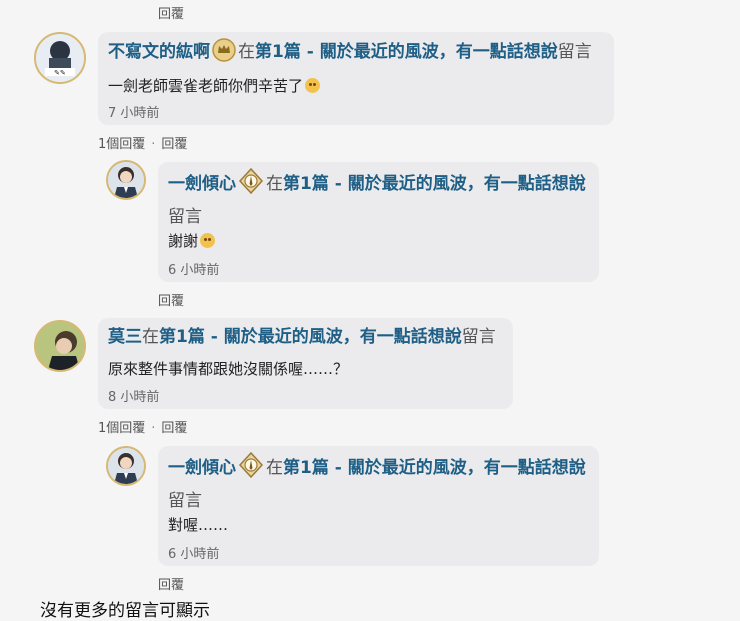 The height and width of the screenshot is (621, 740). I want to click on reply-text-content: 謝謝, so click(183, 241).